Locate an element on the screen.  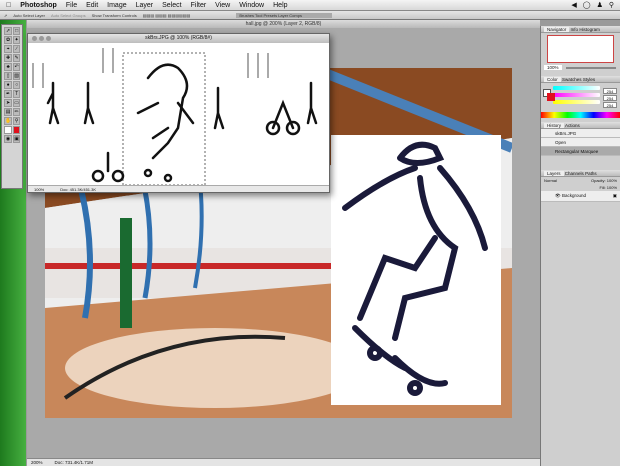
blend-mode-select: Normal is located at coordinates (550, 180).